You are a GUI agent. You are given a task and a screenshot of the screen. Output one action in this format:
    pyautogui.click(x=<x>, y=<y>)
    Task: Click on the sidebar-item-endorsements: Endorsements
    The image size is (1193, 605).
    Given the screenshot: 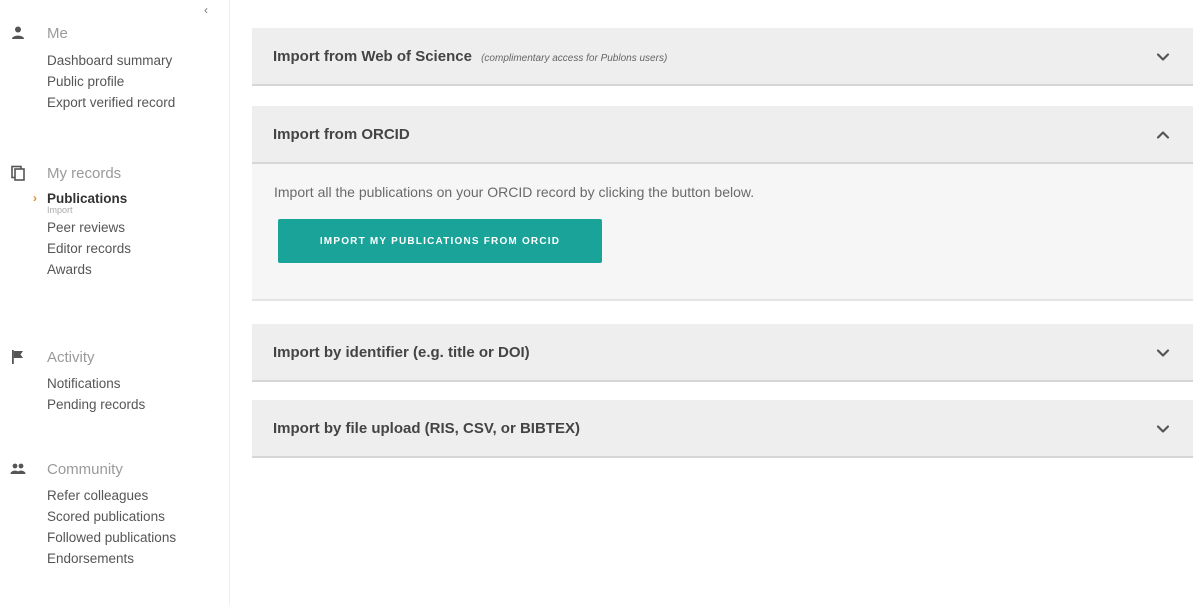 What is the action you would take?
    pyautogui.click(x=137, y=558)
    